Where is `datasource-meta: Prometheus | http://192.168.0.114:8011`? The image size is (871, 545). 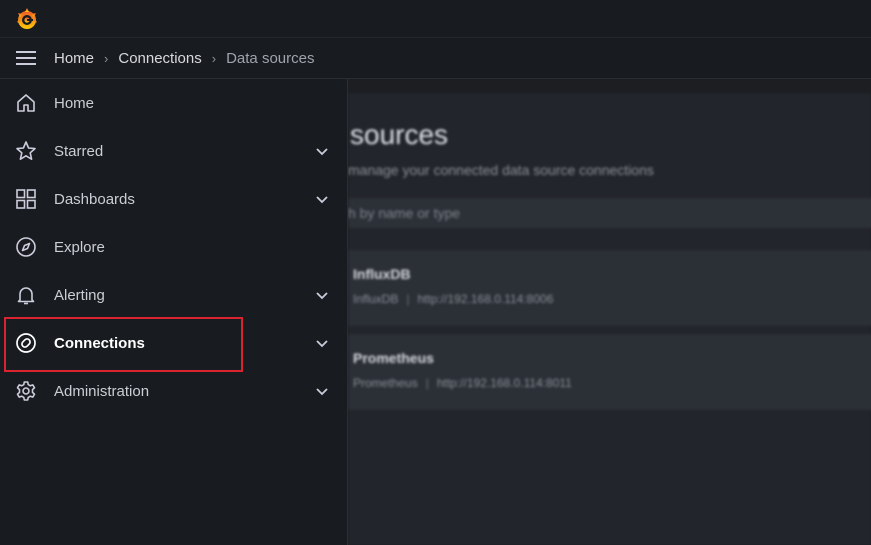 datasource-meta: Prometheus | http://192.168.0.114:8011 is located at coordinates (462, 383).